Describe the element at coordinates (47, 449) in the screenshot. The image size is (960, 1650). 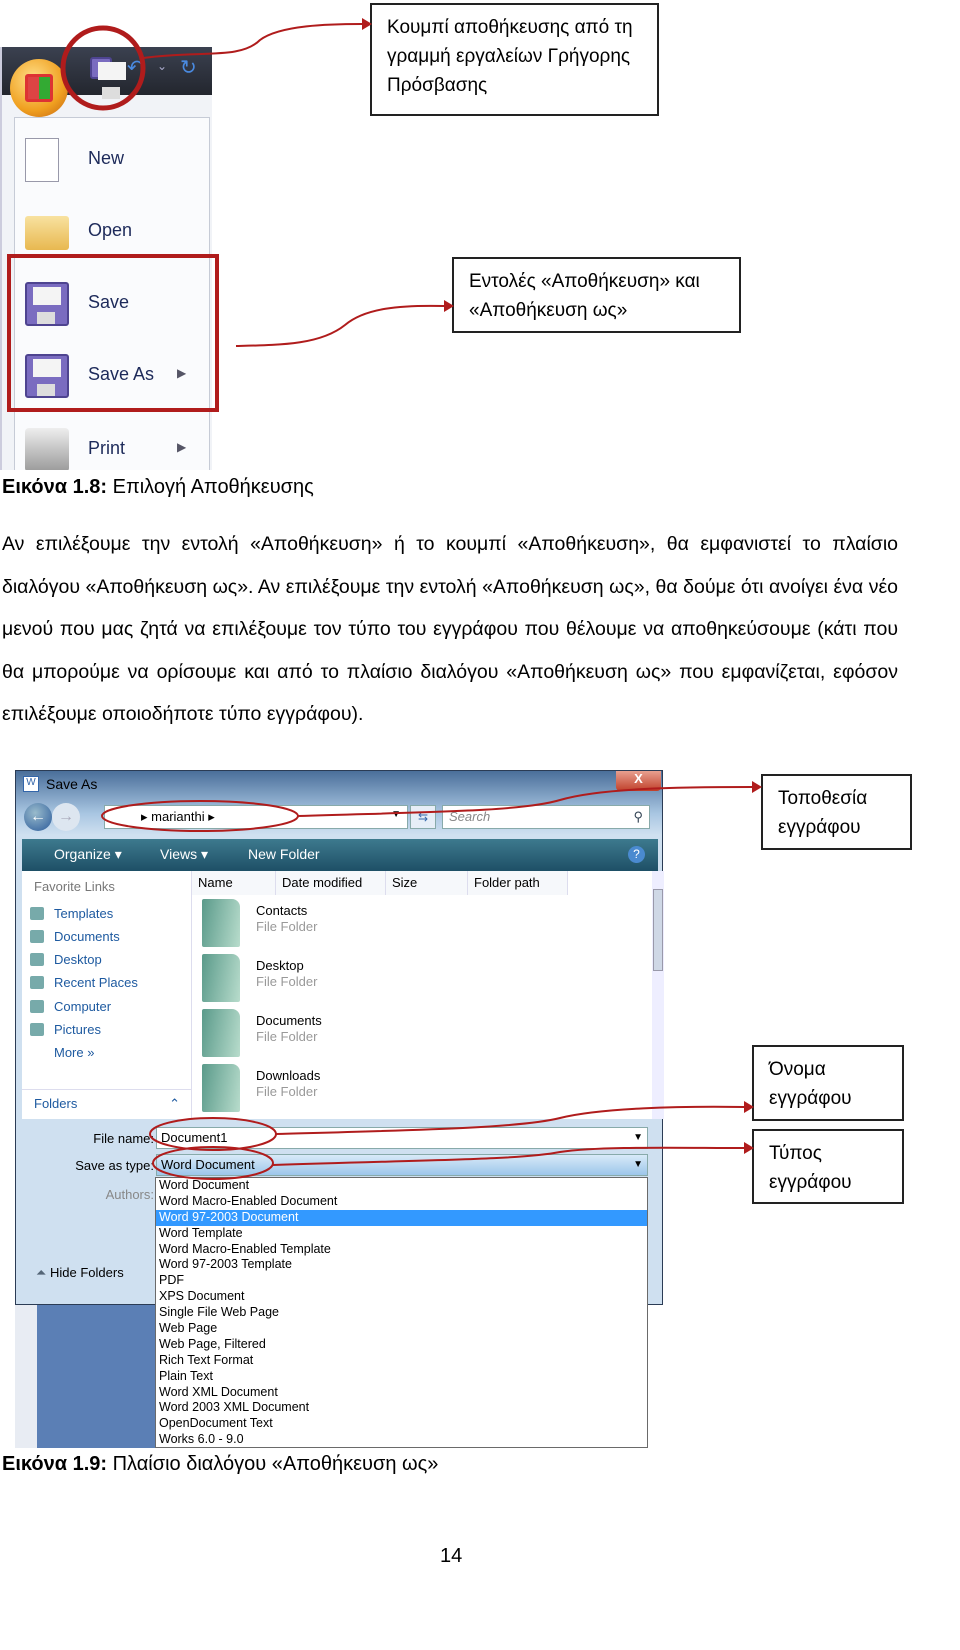
I see `printer-icon` at that location.